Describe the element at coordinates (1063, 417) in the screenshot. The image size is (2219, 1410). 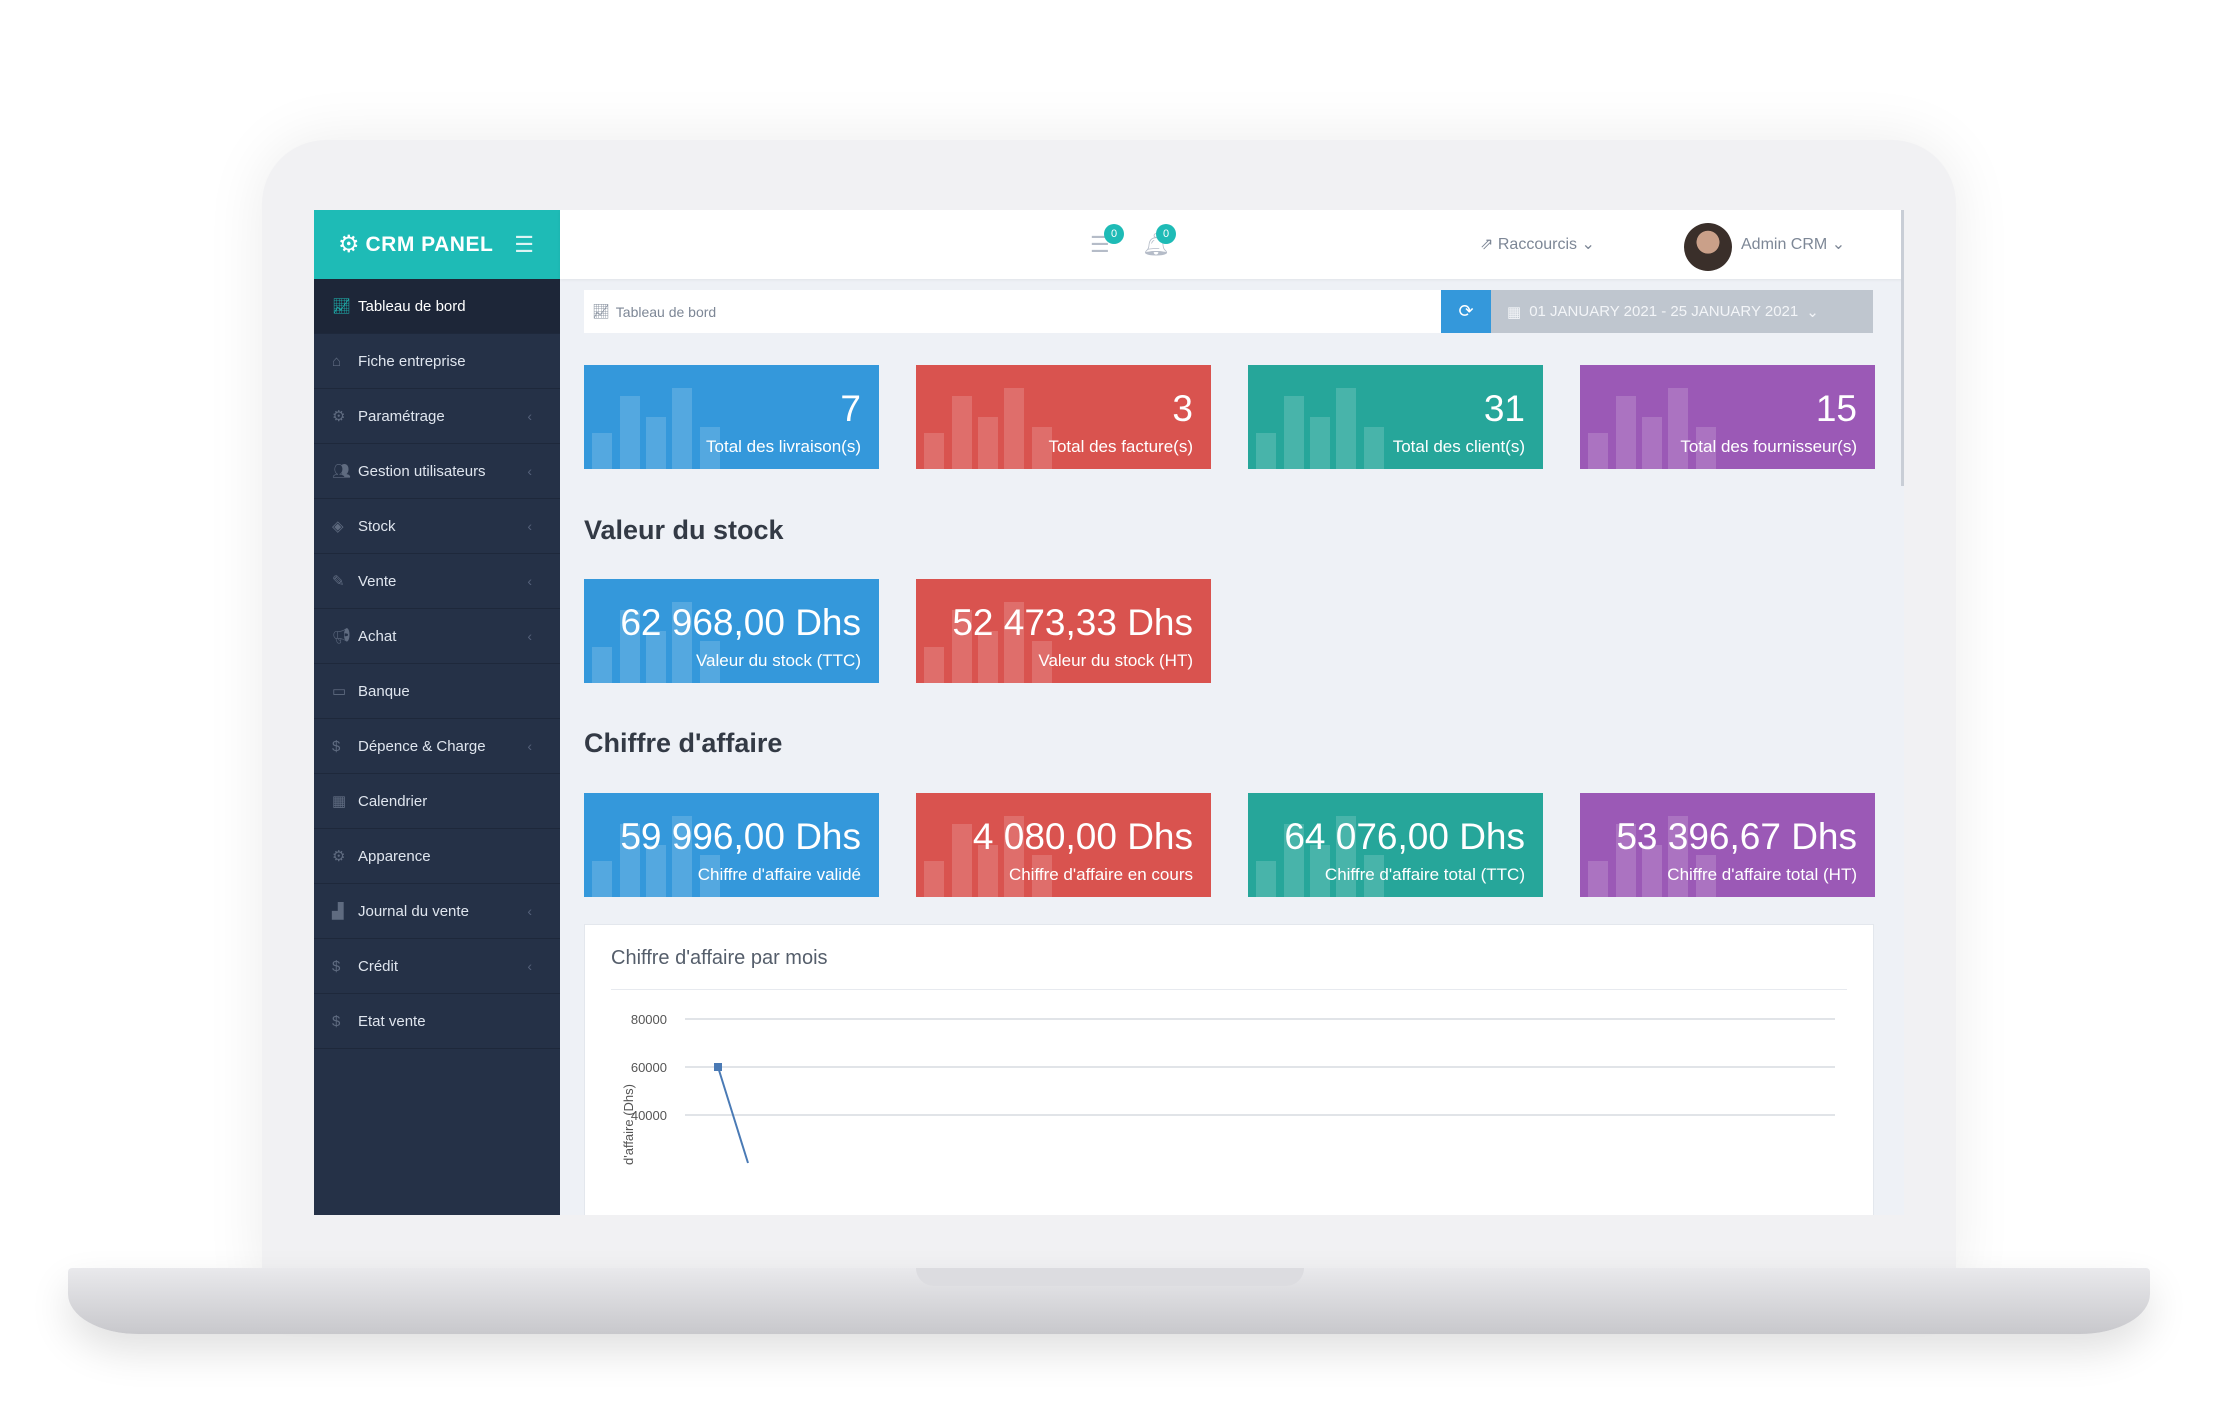
I see `stat-card-invoices: 3 Total des facture(s)` at that location.